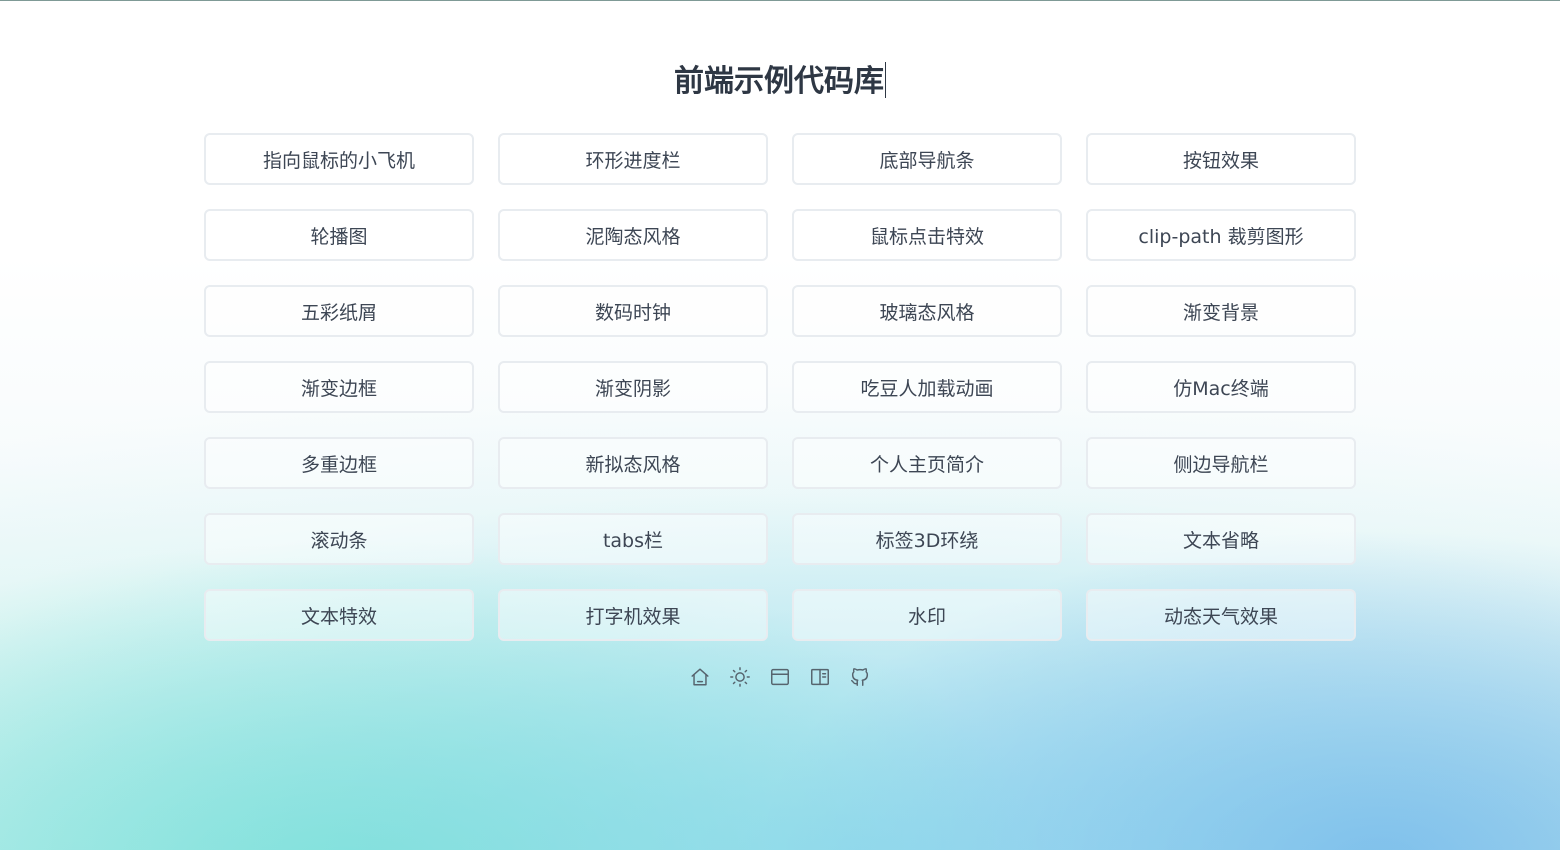 The height and width of the screenshot is (850, 1560). I want to click on home-icon, so click(700, 677).